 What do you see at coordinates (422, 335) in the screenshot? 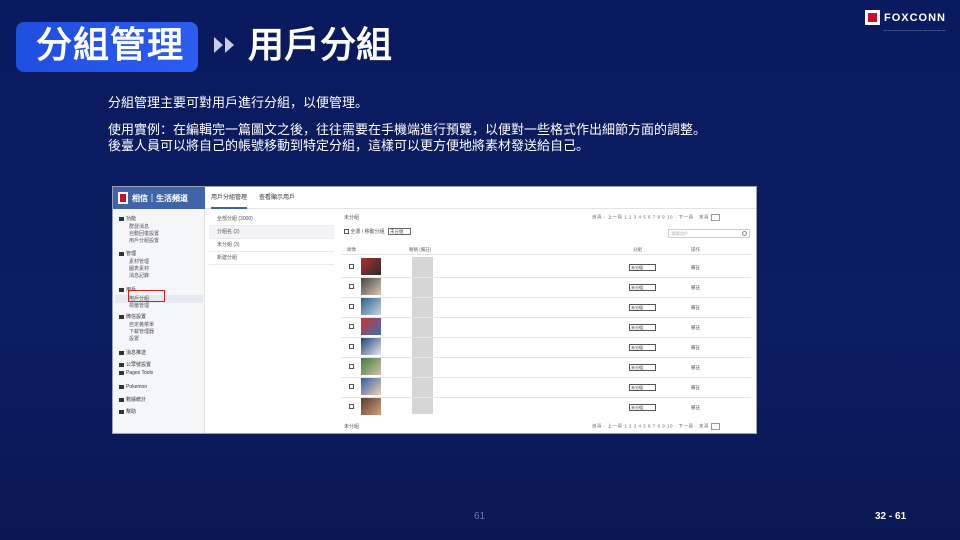
I see `nickname-redaction` at bounding box center [422, 335].